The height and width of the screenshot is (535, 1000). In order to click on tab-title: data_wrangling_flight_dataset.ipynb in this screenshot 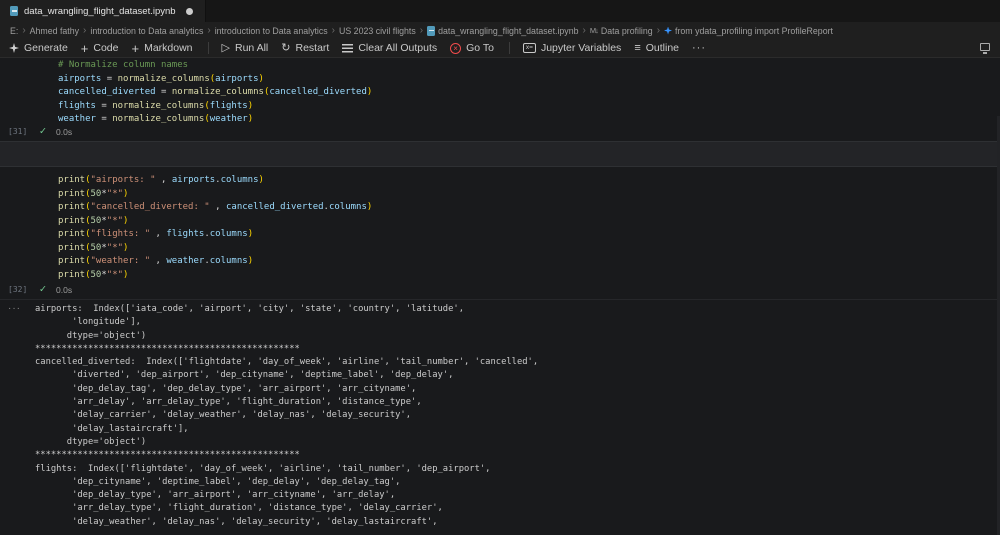, I will do `click(100, 11)`.